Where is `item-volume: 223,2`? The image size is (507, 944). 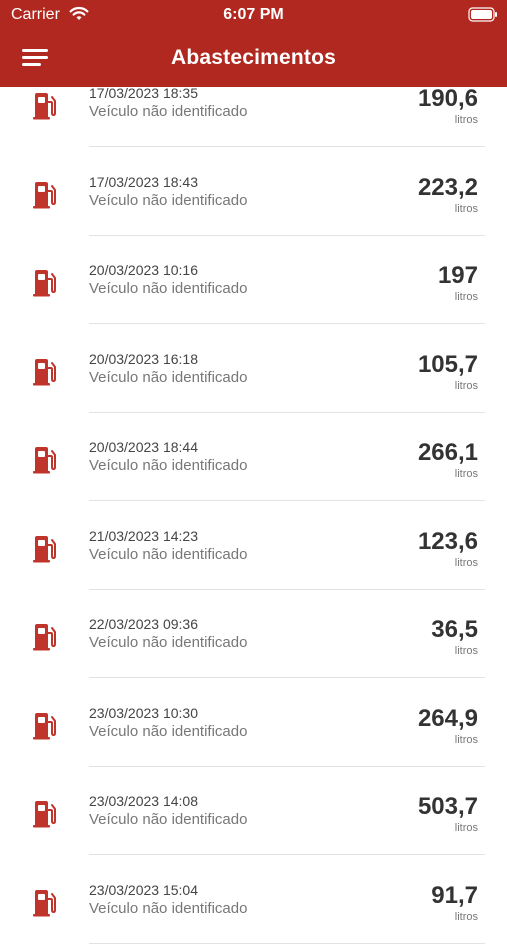 item-volume: 223,2 is located at coordinates (447, 187).